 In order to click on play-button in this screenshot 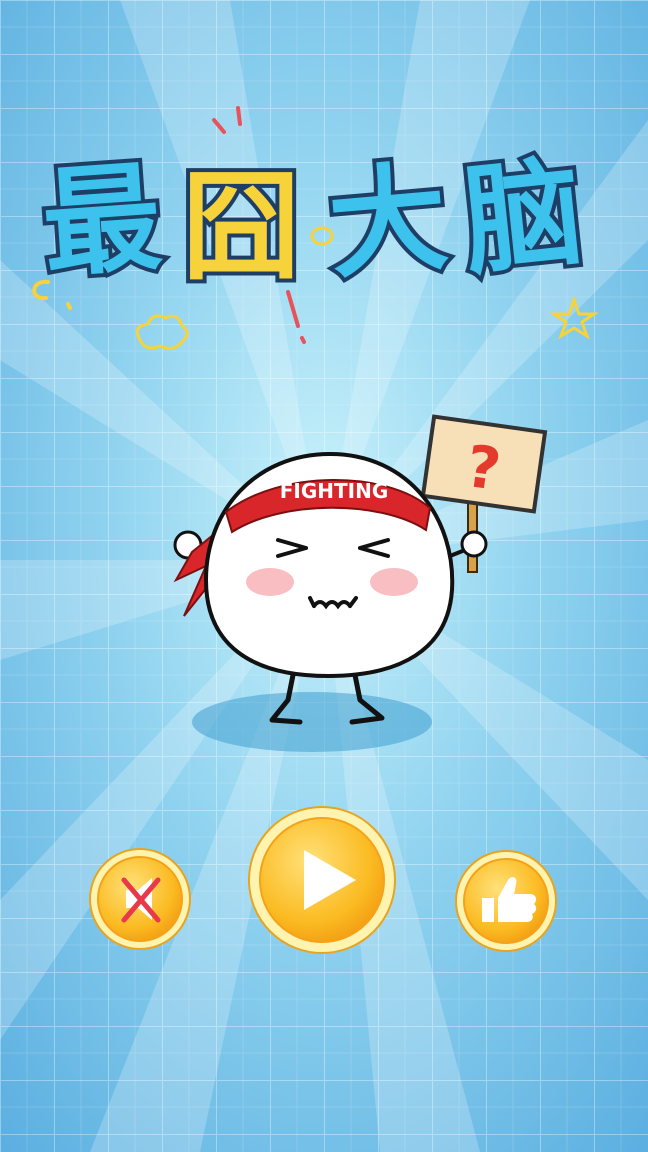, I will do `click(322, 880)`.